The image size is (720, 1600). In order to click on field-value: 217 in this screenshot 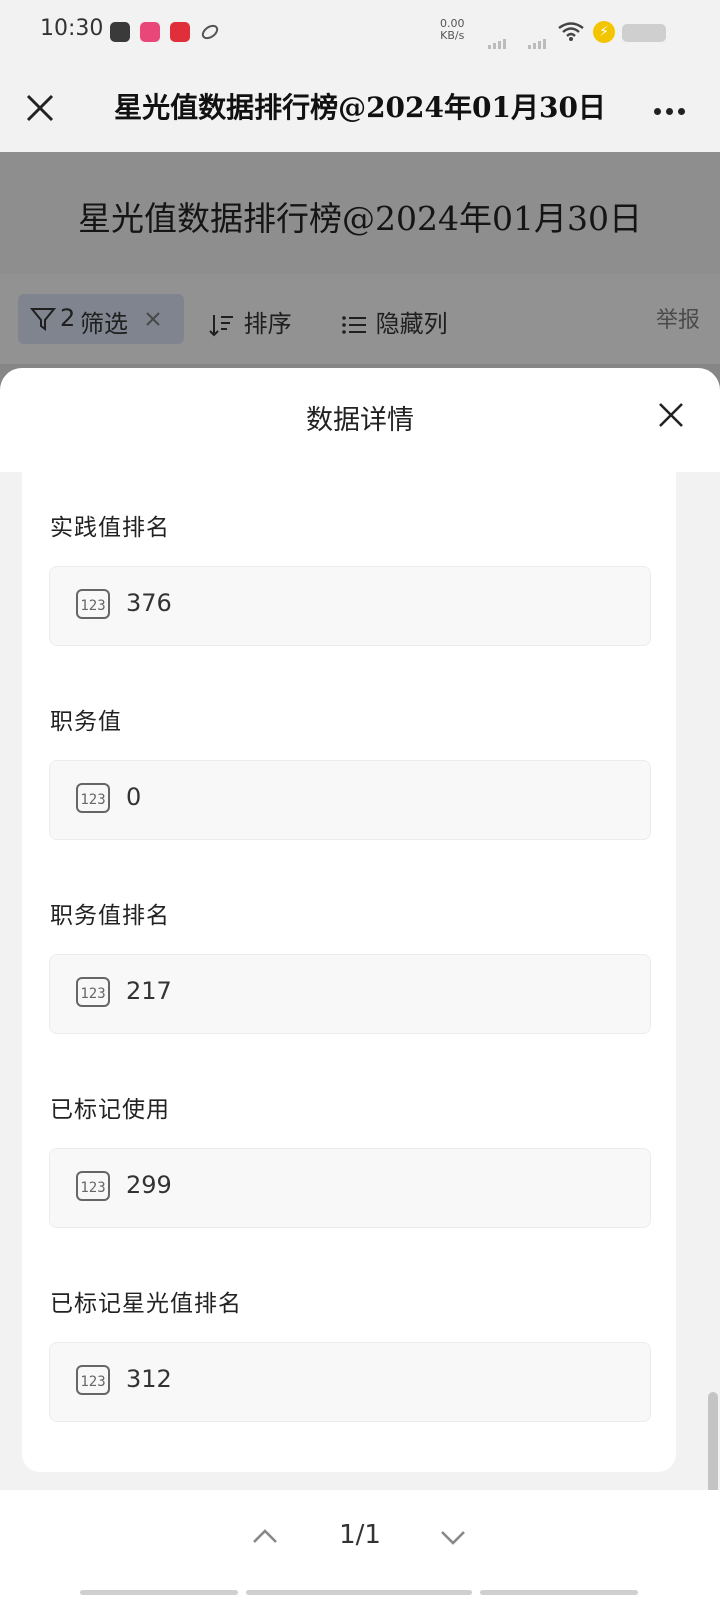, I will do `click(149, 991)`.